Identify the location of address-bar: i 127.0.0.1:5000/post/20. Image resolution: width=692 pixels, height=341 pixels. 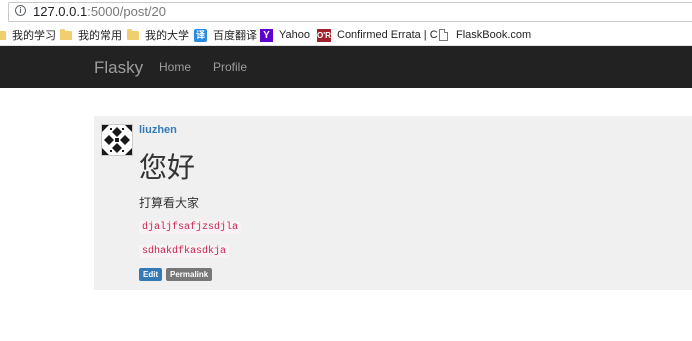
(346, 12).